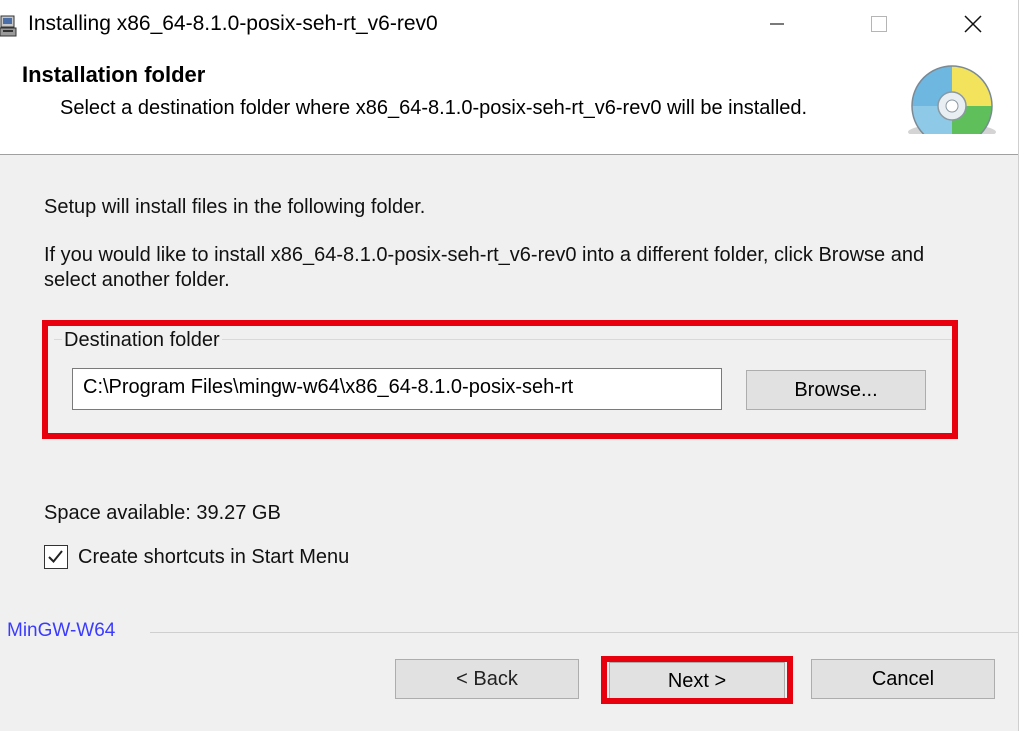 The height and width of the screenshot is (731, 1024). I want to click on close-button, so click(973, 26).